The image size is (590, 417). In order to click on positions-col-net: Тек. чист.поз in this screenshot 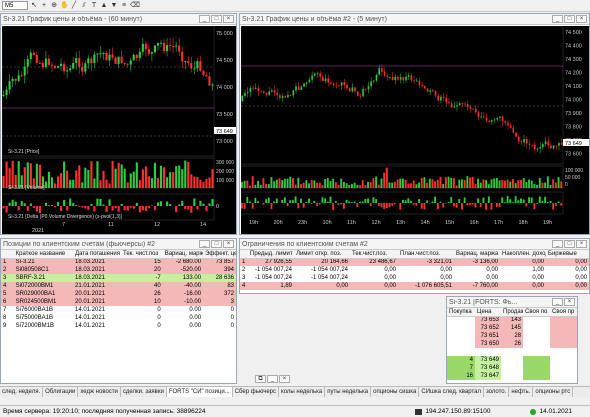, I will do `click(142, 254)`.